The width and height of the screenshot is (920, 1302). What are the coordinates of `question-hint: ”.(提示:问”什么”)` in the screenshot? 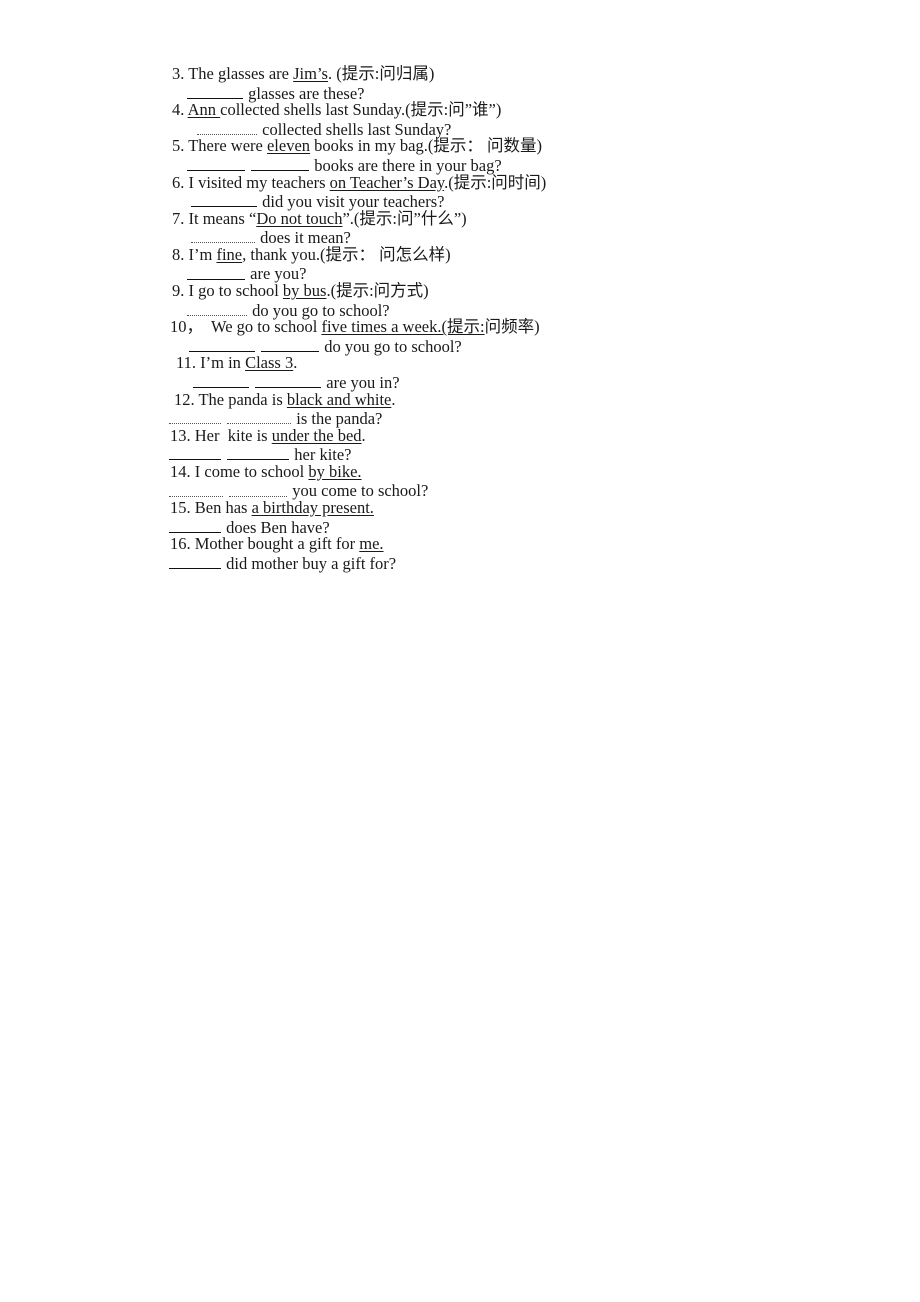 It's located at (404, 218).